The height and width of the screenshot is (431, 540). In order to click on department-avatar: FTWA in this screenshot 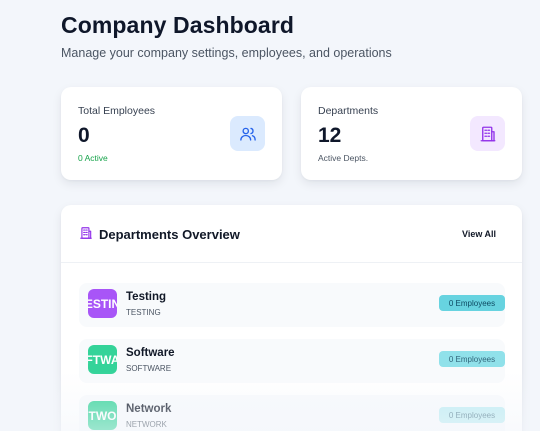, I will do `click(102, 359)`.